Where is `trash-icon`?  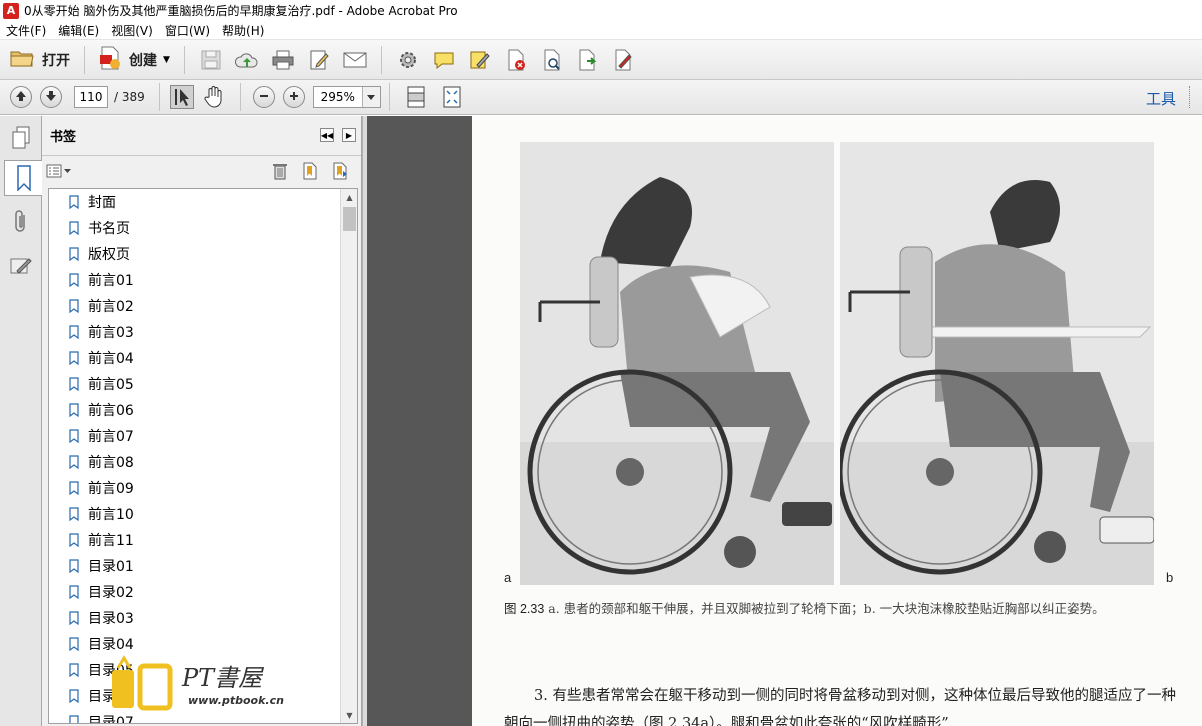
trash-icon is located at coordinates (280, 172).